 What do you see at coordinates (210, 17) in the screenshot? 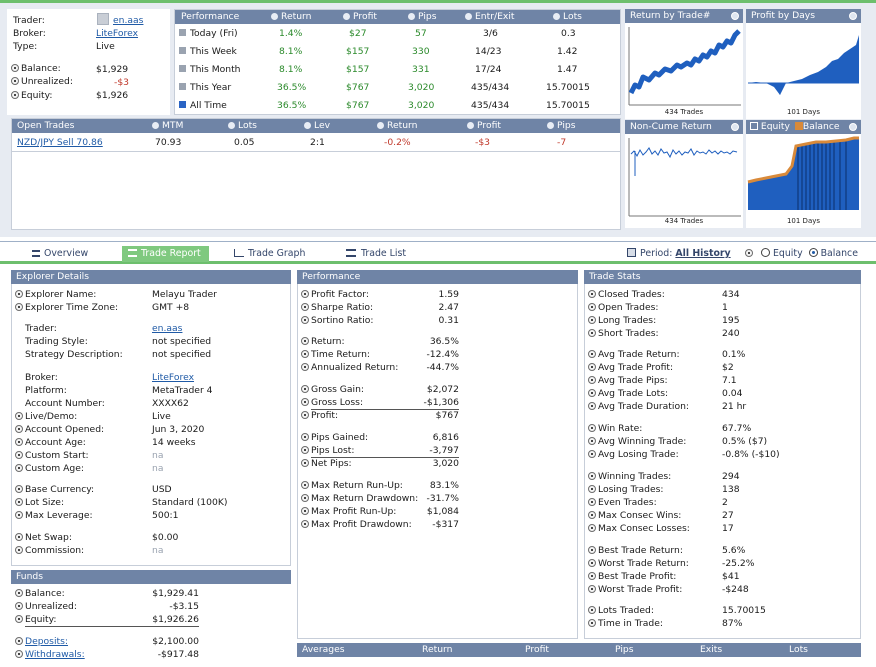
I see `col-performance: Performance` at bounding box center [210, 17].